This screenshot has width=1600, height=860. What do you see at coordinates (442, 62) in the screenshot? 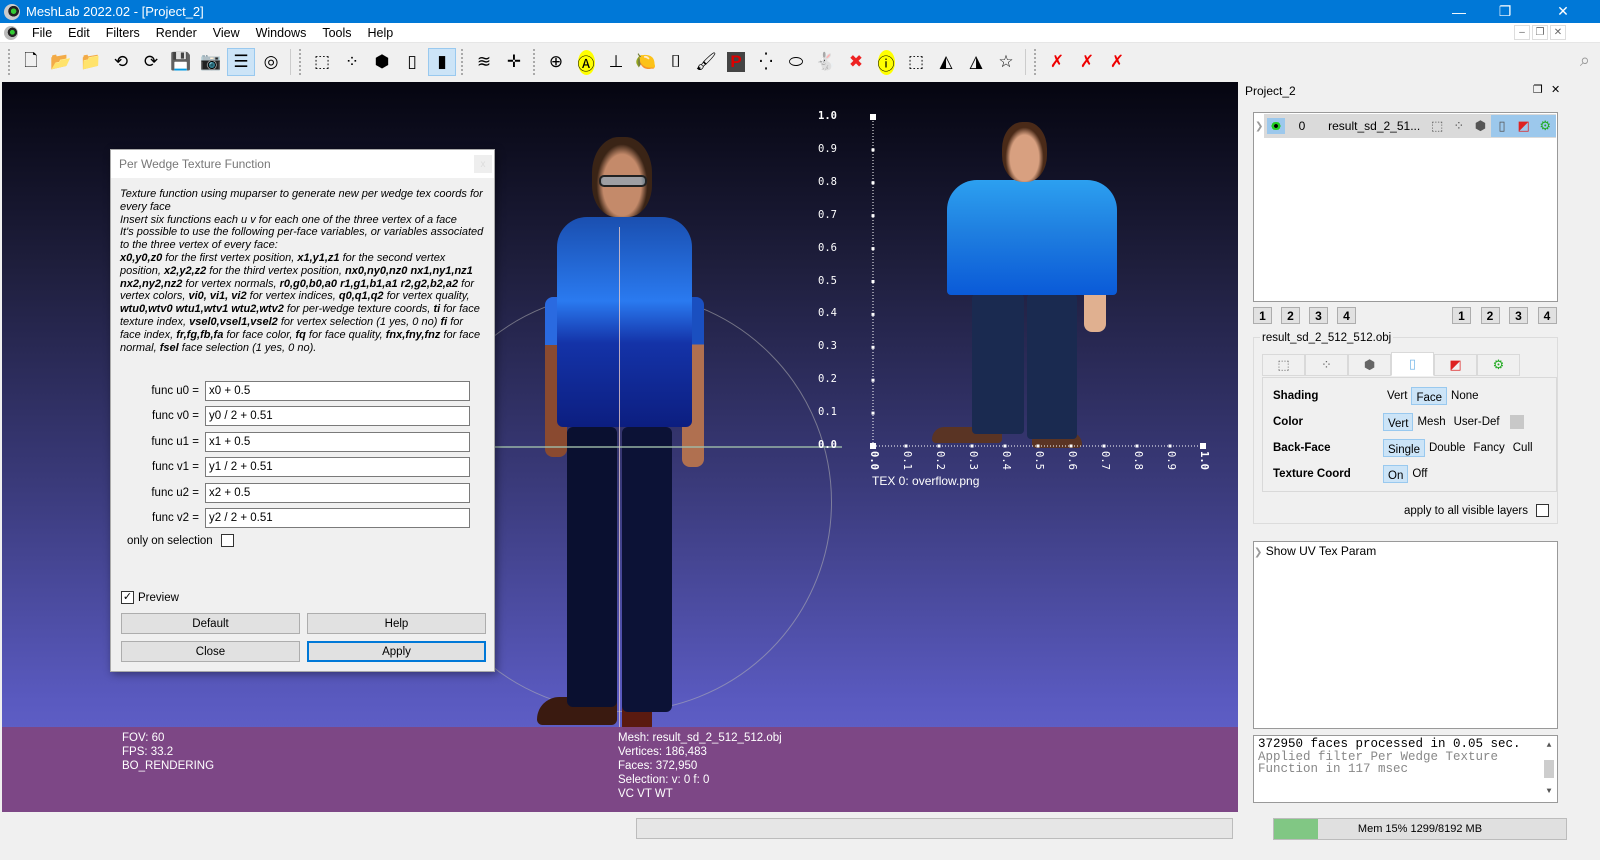
I see `render-smooth-button: ▮` at bounding box center [442, 62].